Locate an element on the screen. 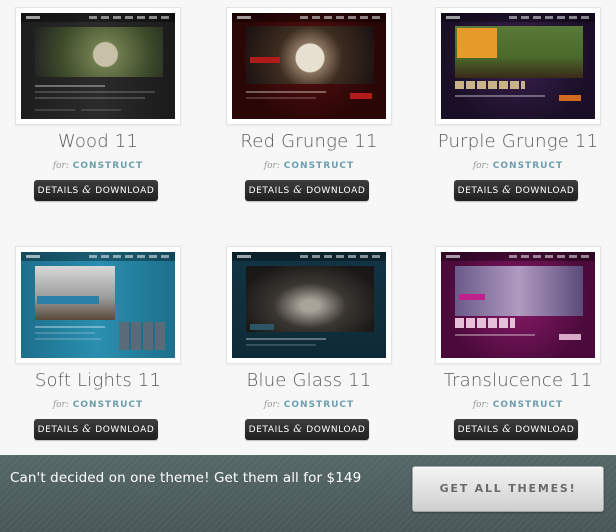 The height and width of the screenshot is (532, 616). theme-thumbnail-wood is located at coordinates (98, 66).